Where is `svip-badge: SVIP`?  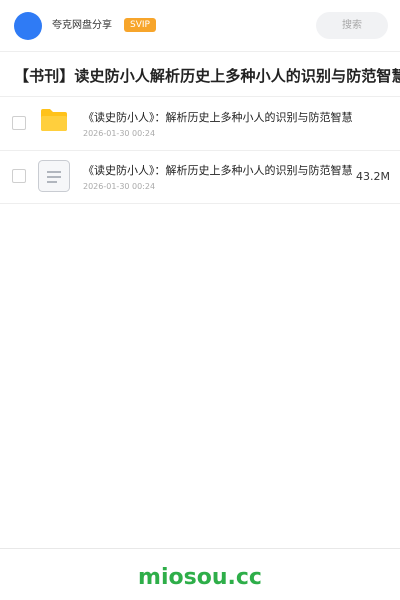 svip-badge: SVIP is located at coordinates (140, 25).